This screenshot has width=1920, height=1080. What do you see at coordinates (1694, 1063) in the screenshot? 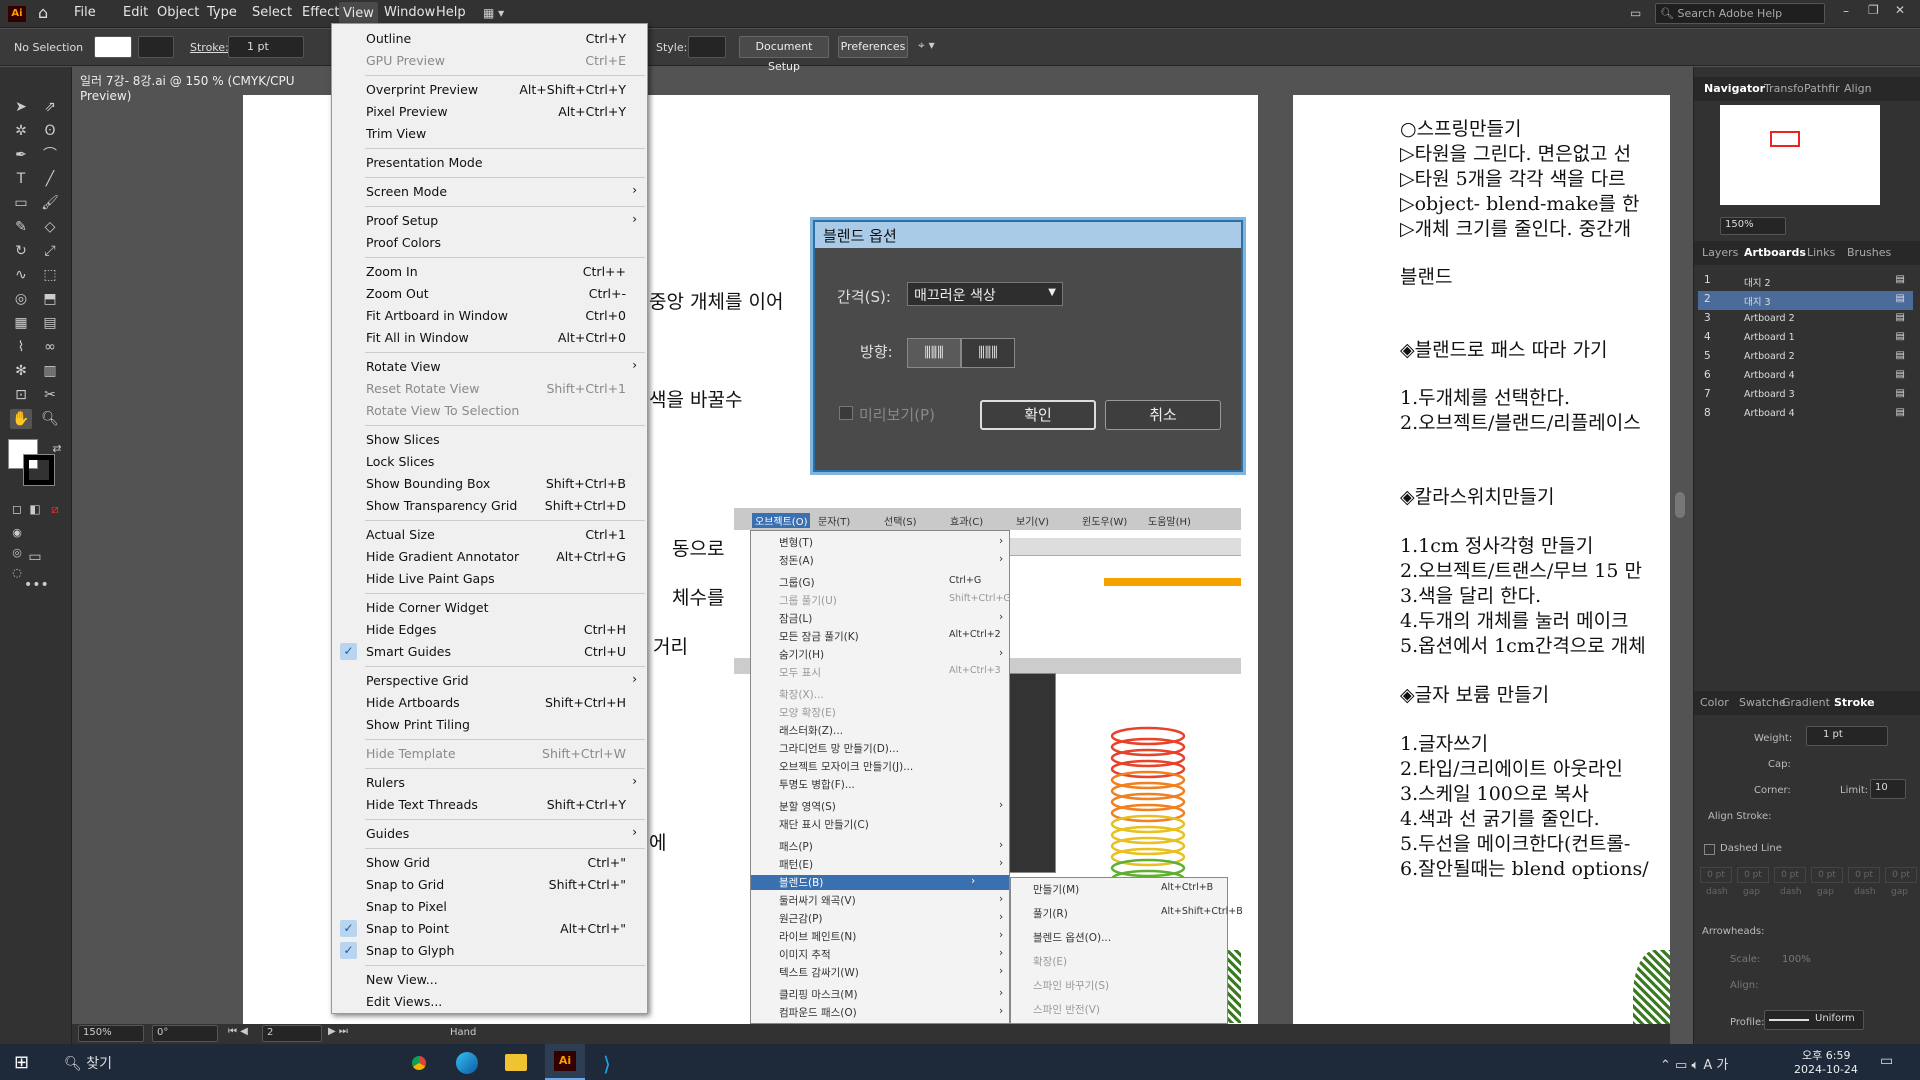
I see `system-tray-icons: ⌃ ▭ 🔈︎ A 가` at bounding box center [1694, 1063].